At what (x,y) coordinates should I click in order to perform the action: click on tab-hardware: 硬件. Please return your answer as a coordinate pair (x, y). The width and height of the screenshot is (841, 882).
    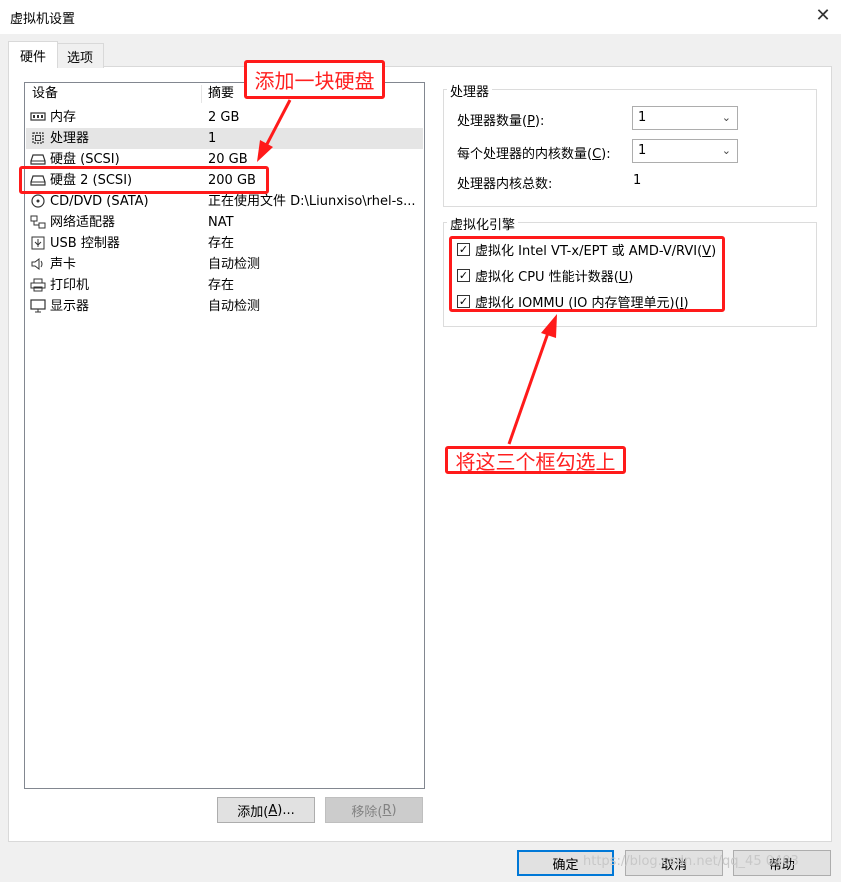
    Looking at the image, I should click on (33, 54).